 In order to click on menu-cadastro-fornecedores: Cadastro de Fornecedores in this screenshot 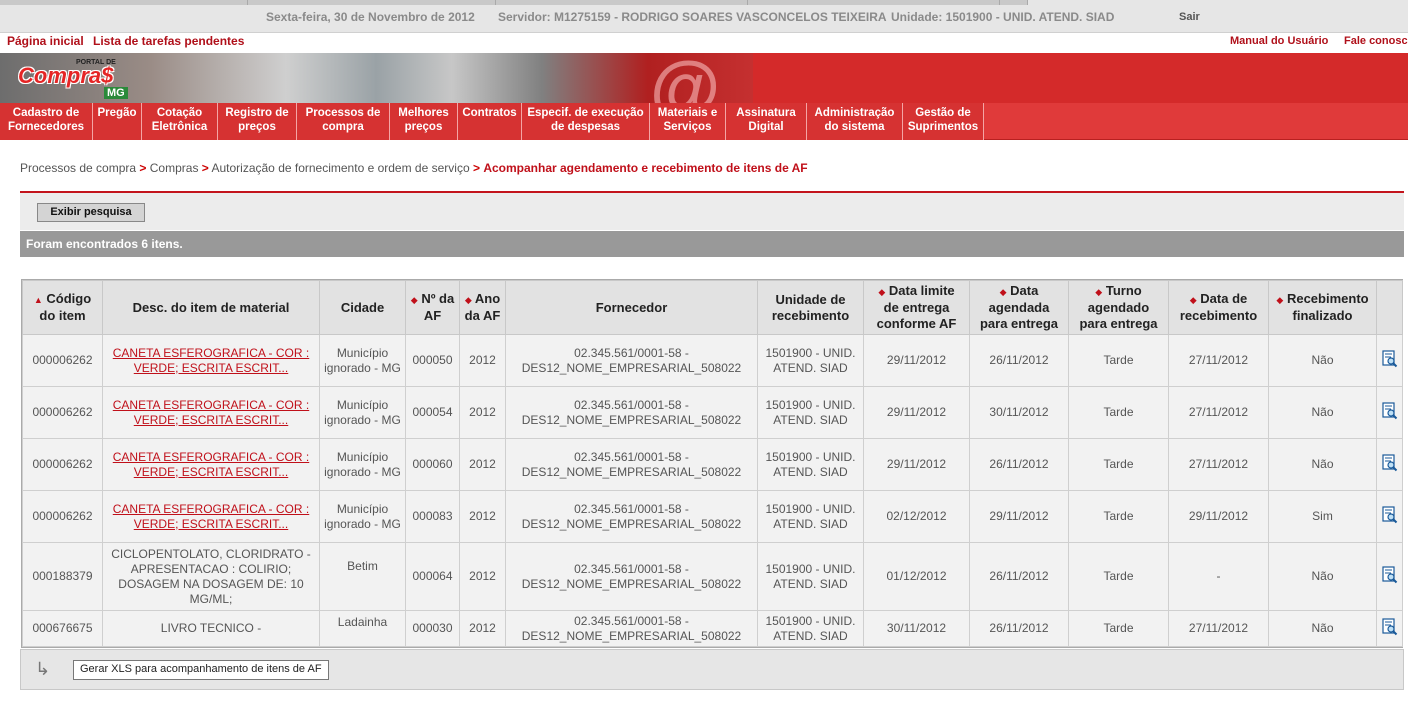, I will do `click(46, 121)`.